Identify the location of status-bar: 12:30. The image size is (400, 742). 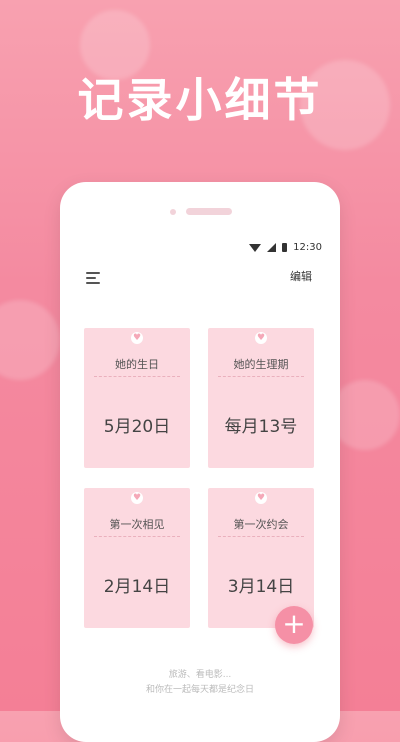
(285, 247).